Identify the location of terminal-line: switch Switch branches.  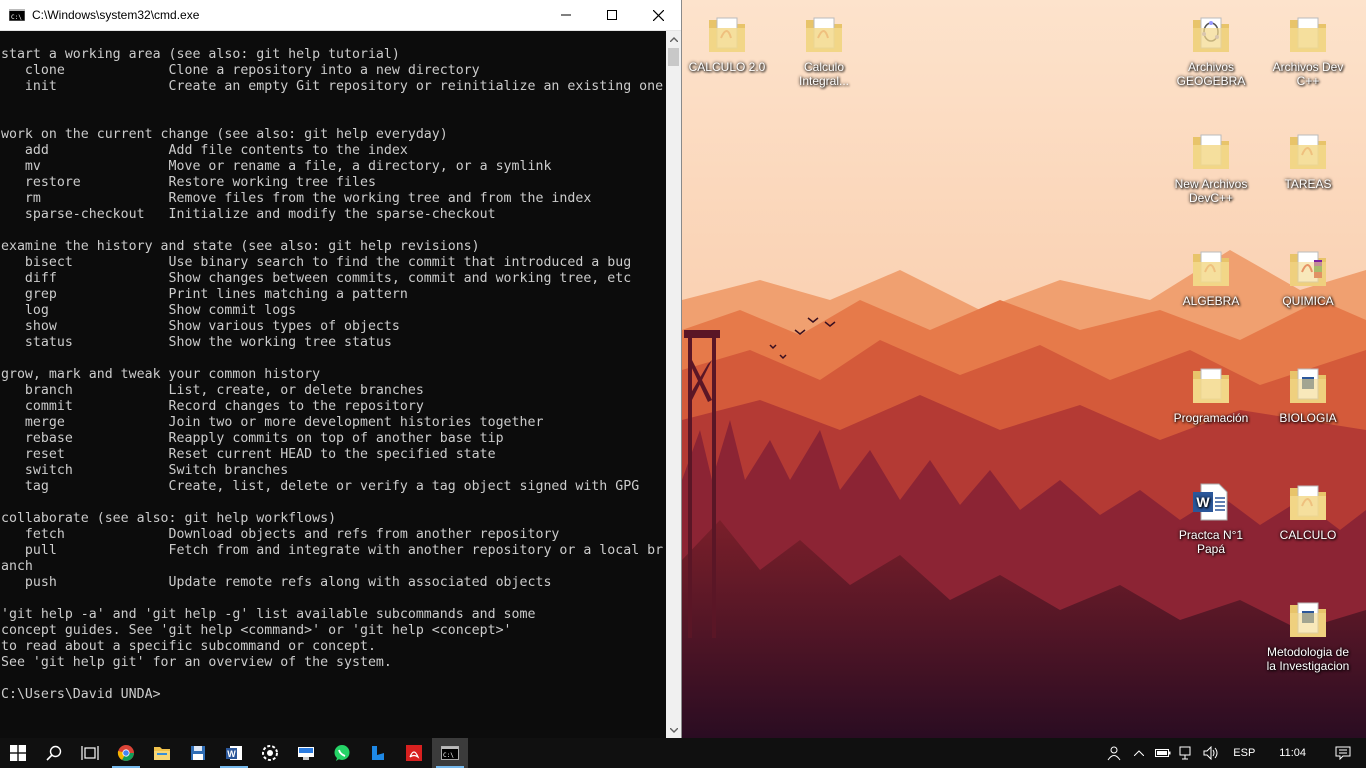
(145, 470).